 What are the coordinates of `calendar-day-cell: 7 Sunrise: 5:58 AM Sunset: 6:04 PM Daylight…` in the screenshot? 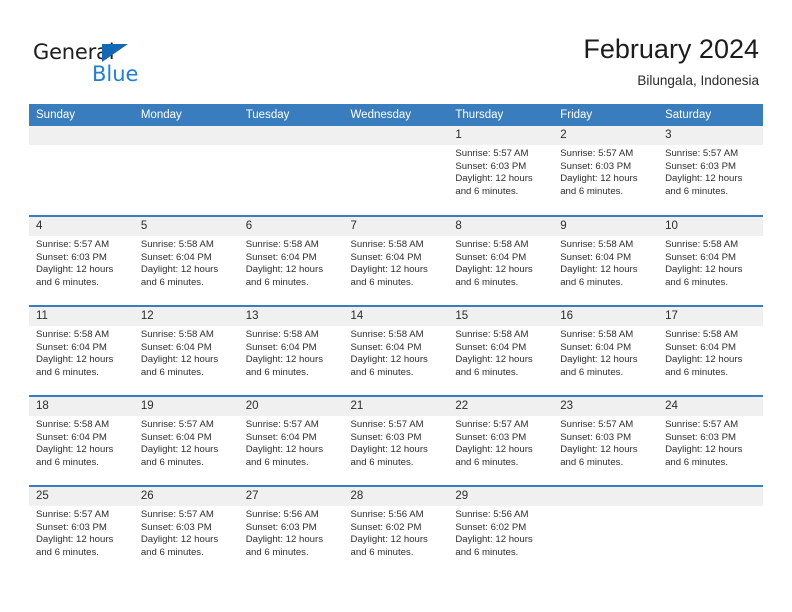 It's located at (396, 260).